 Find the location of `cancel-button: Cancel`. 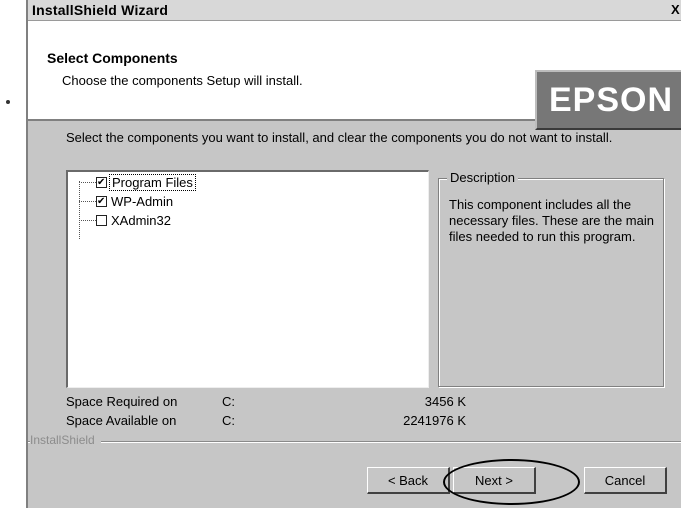

cancel-button: Cancel is located at coordinates (625, 480).